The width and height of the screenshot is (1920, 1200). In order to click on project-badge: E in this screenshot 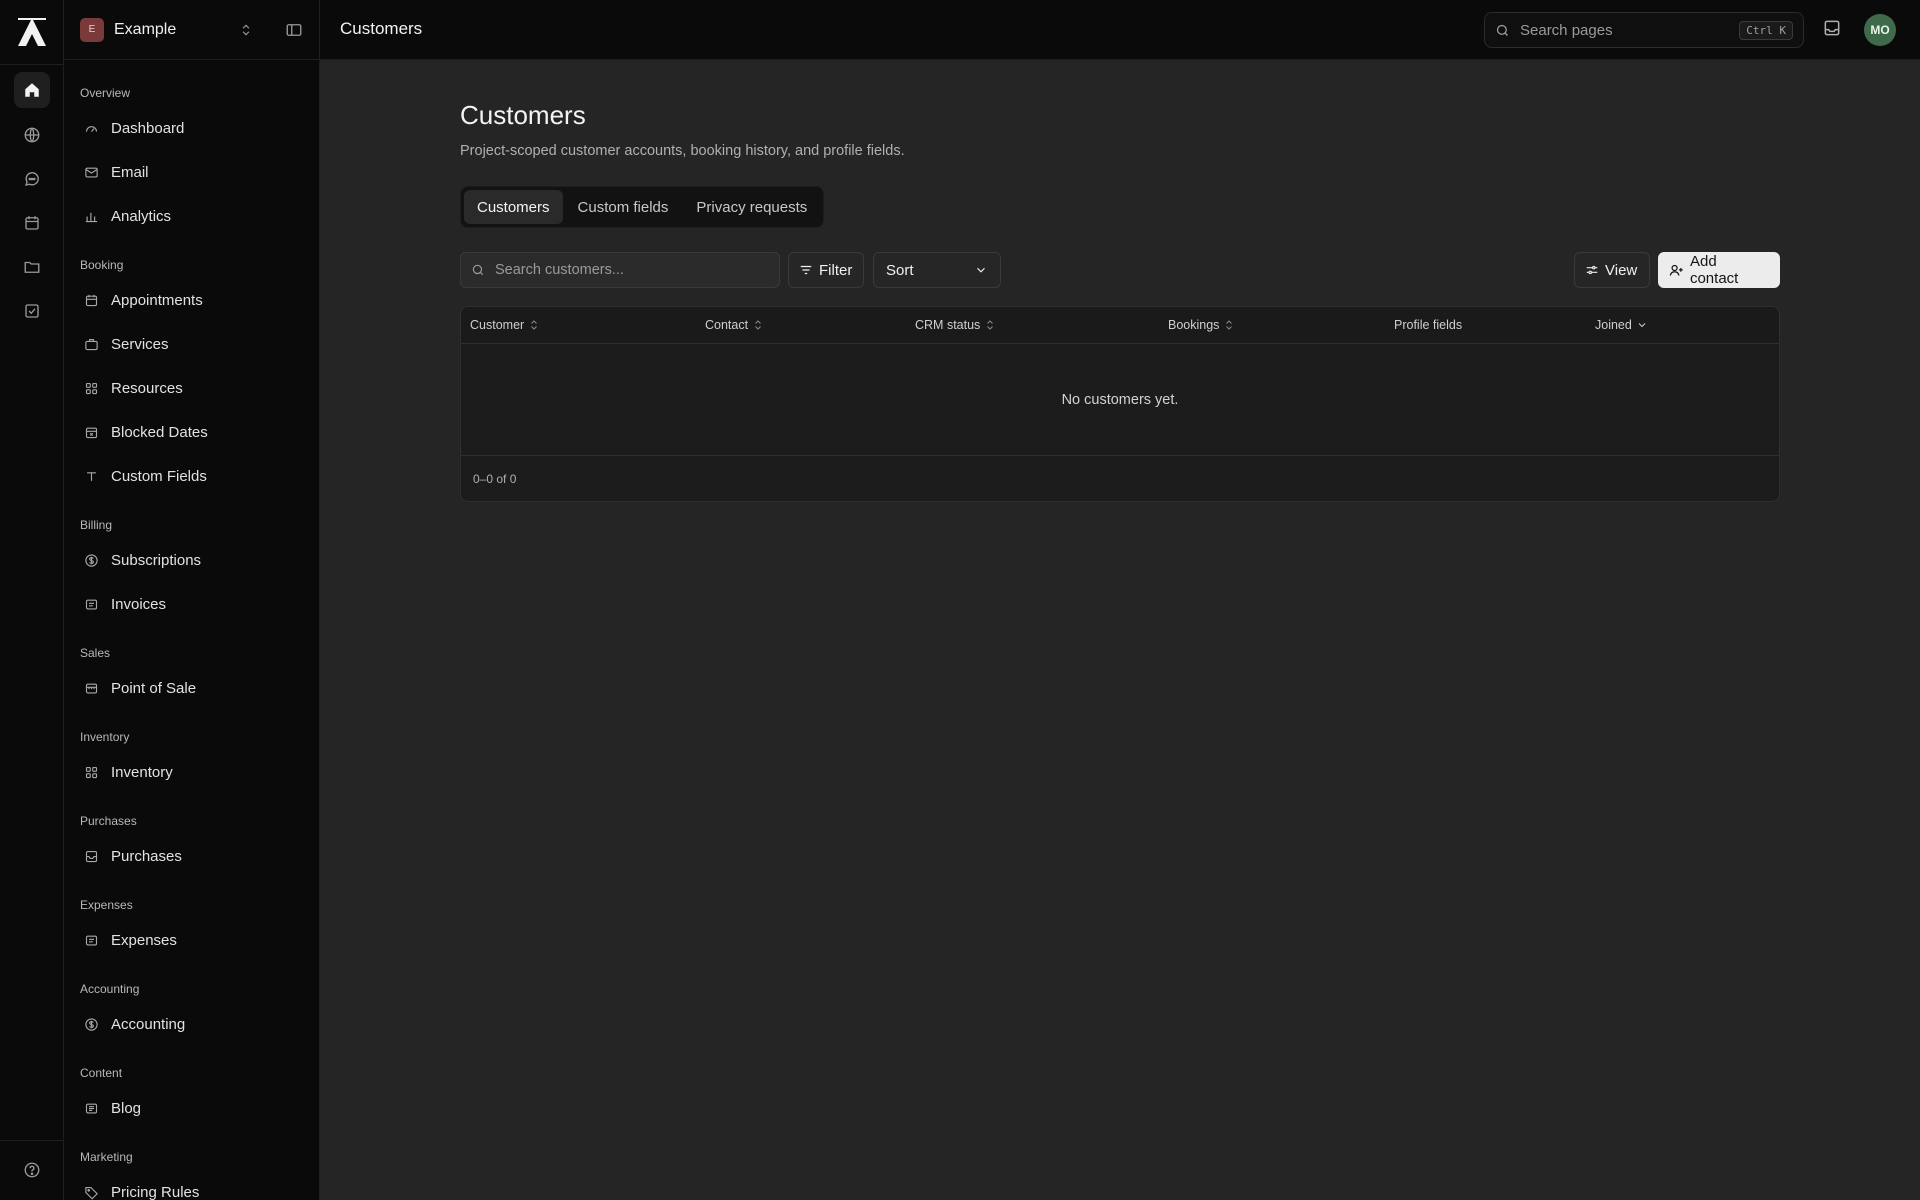, I will do `click(92, 29)`.